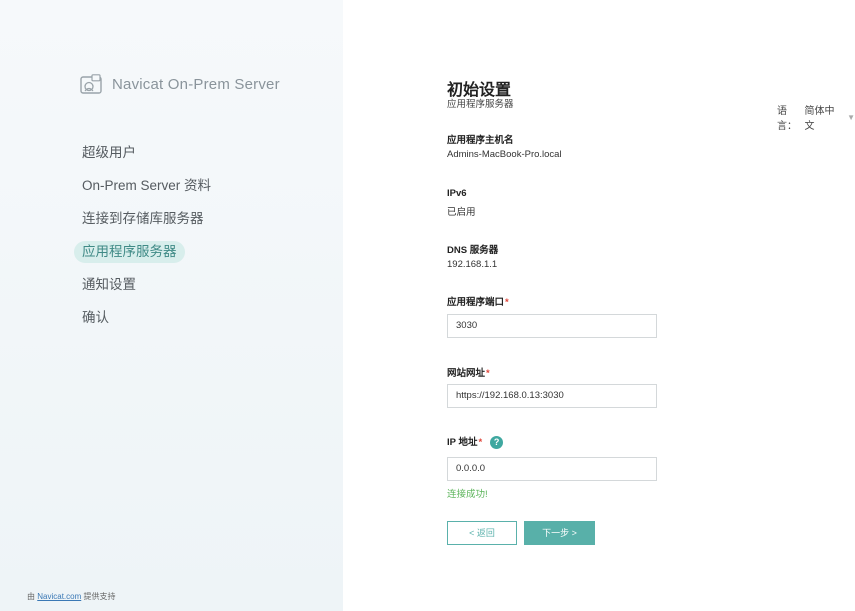 This screenshot has height=611, width=855. What do you see at coordinates (109, 153) in the screenshot?
I see `sidebar-item-superuser: 超级用户` at bounding box center [109, 153].